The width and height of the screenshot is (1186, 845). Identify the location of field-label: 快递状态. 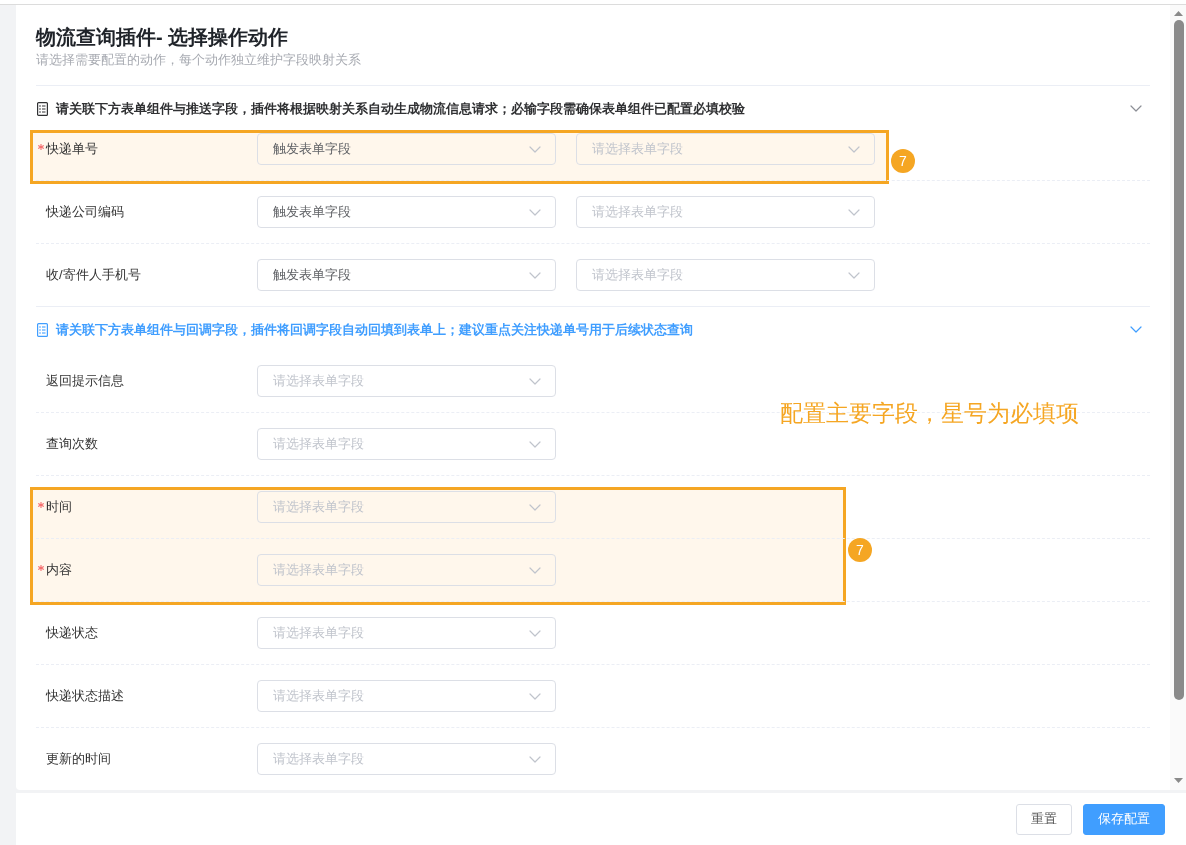
(72, 633).